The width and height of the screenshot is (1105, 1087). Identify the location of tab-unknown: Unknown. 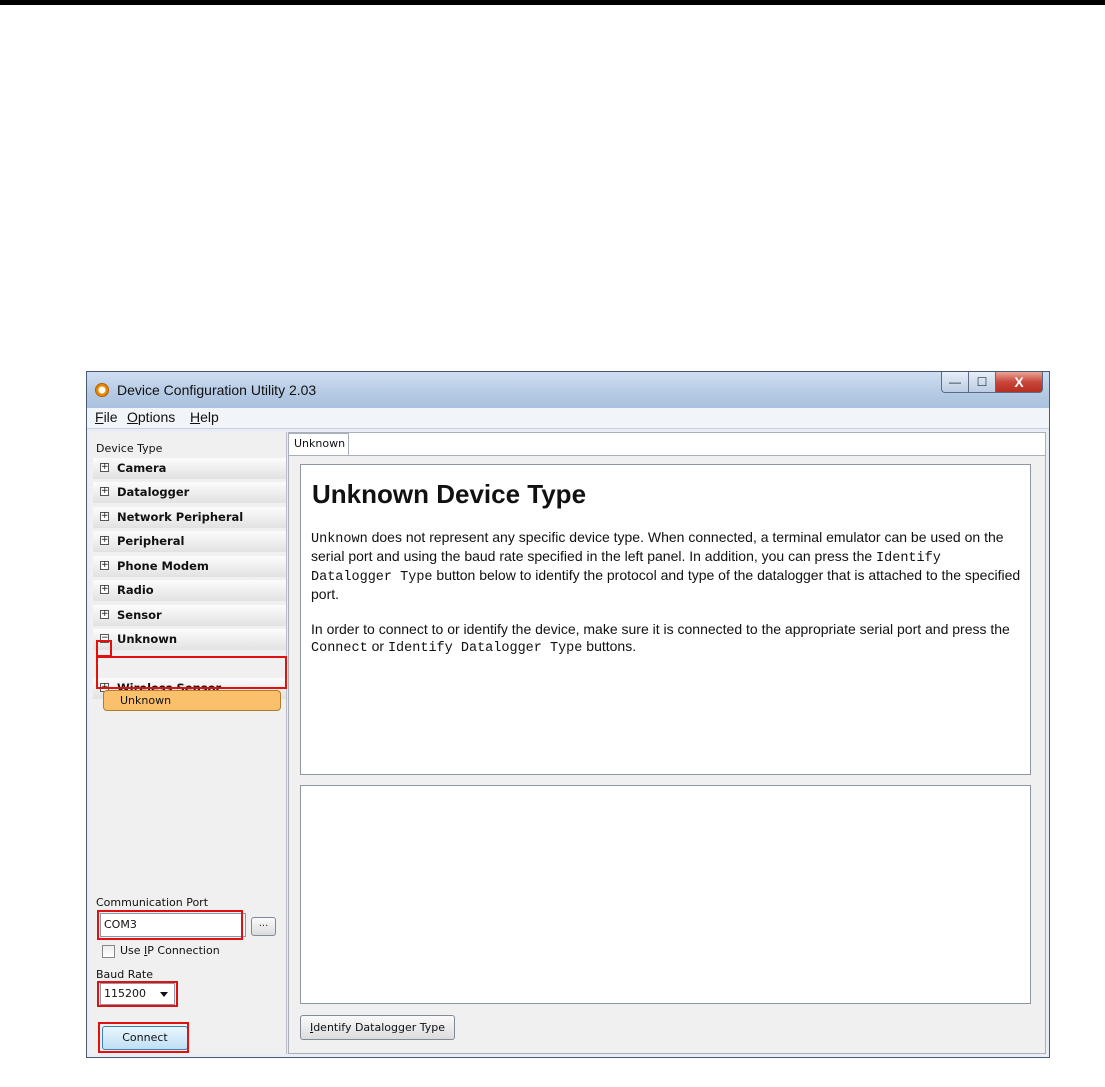
(318, 444).